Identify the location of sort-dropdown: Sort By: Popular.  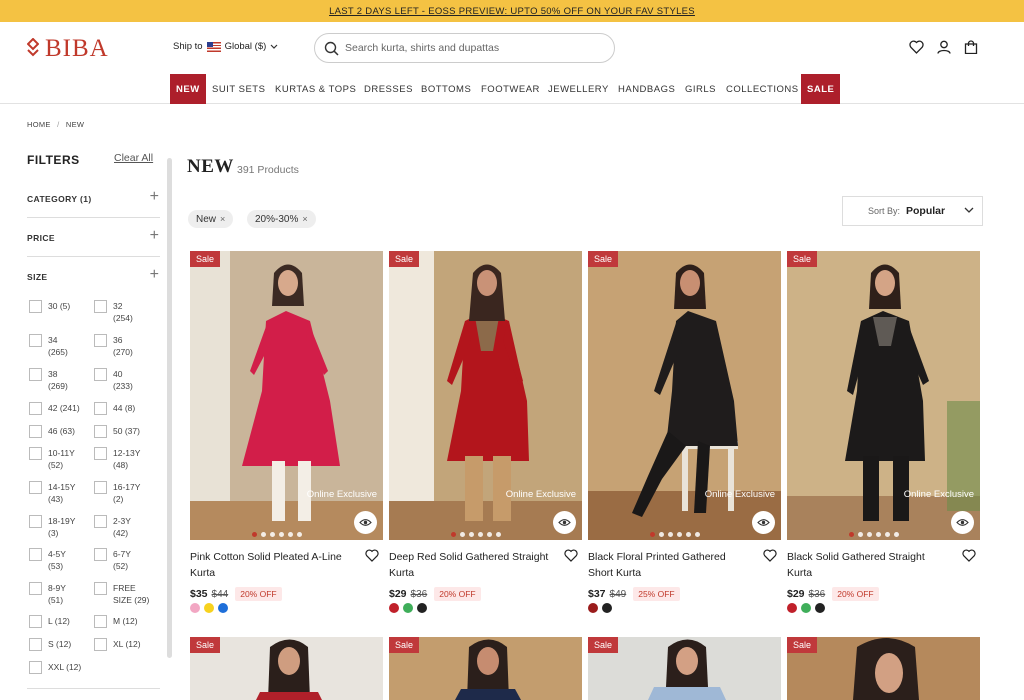
(912, 211).